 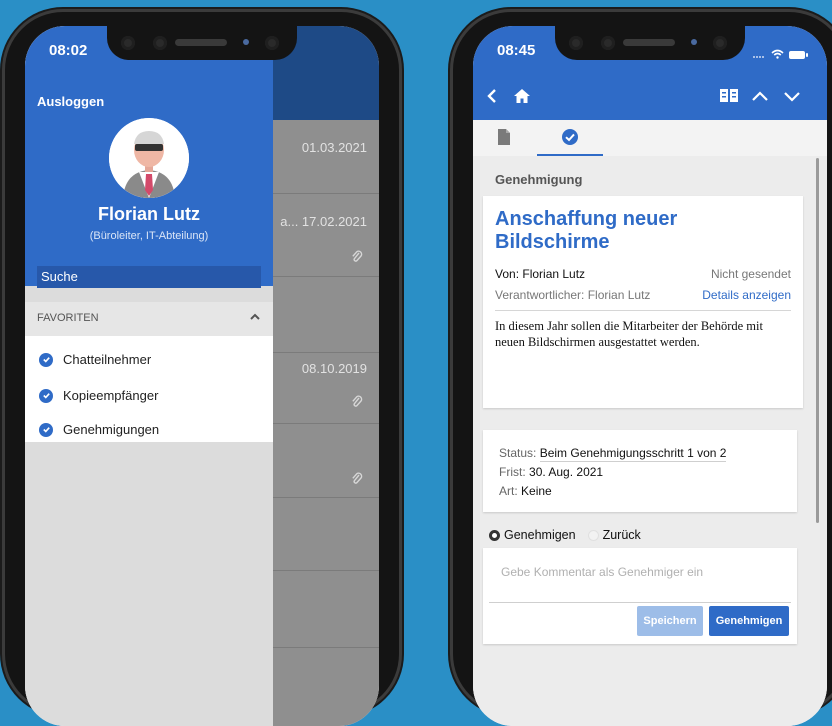 What do you see at coordinates (540, 535) in the screenshot?
I see `approve-radio-label: Genehmigen` at bounding box center [540, 535].